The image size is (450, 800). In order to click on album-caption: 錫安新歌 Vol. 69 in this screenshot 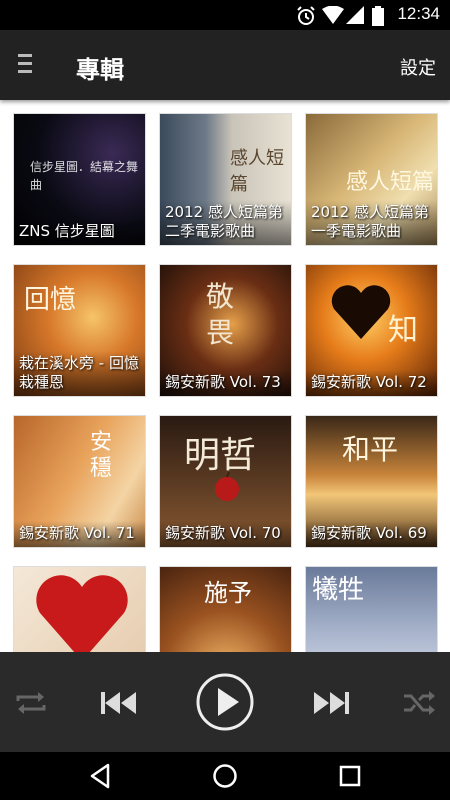, I will do `click(371, 534)`.